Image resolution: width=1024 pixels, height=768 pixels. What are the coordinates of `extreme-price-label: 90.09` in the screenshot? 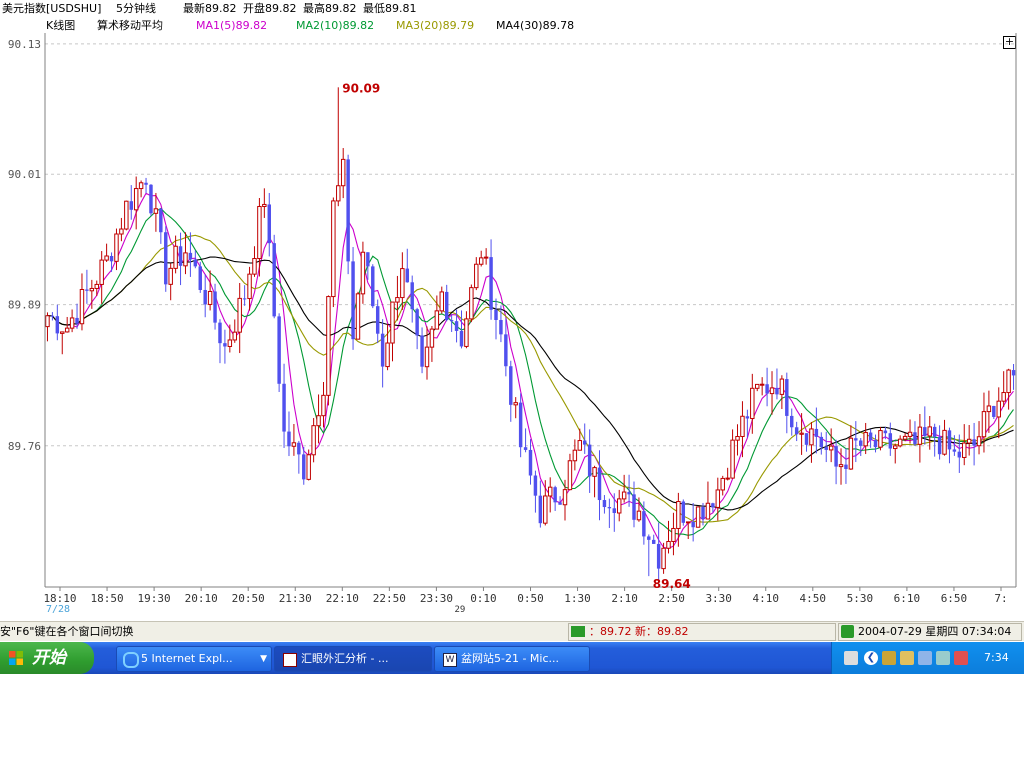 It's located at (361, 88).